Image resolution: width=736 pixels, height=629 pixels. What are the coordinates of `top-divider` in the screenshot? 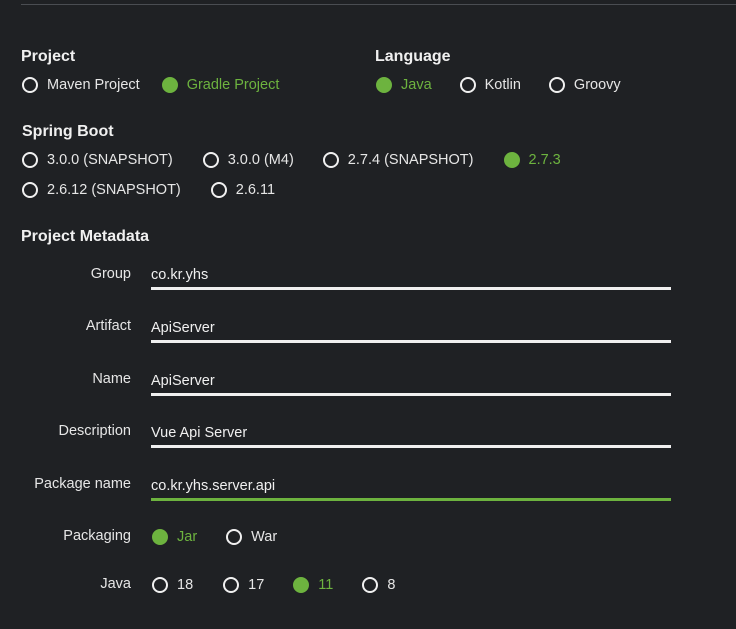 It's located at (378, 4).